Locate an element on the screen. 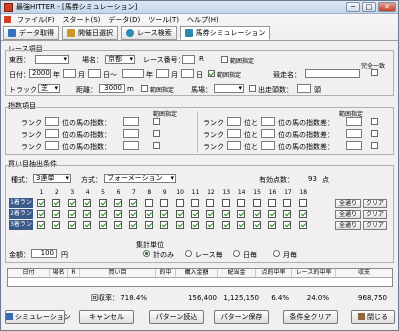 The height and width of the screenshot is (331, 399). col-bet: 買い目 is located at coordinates (118, 273).